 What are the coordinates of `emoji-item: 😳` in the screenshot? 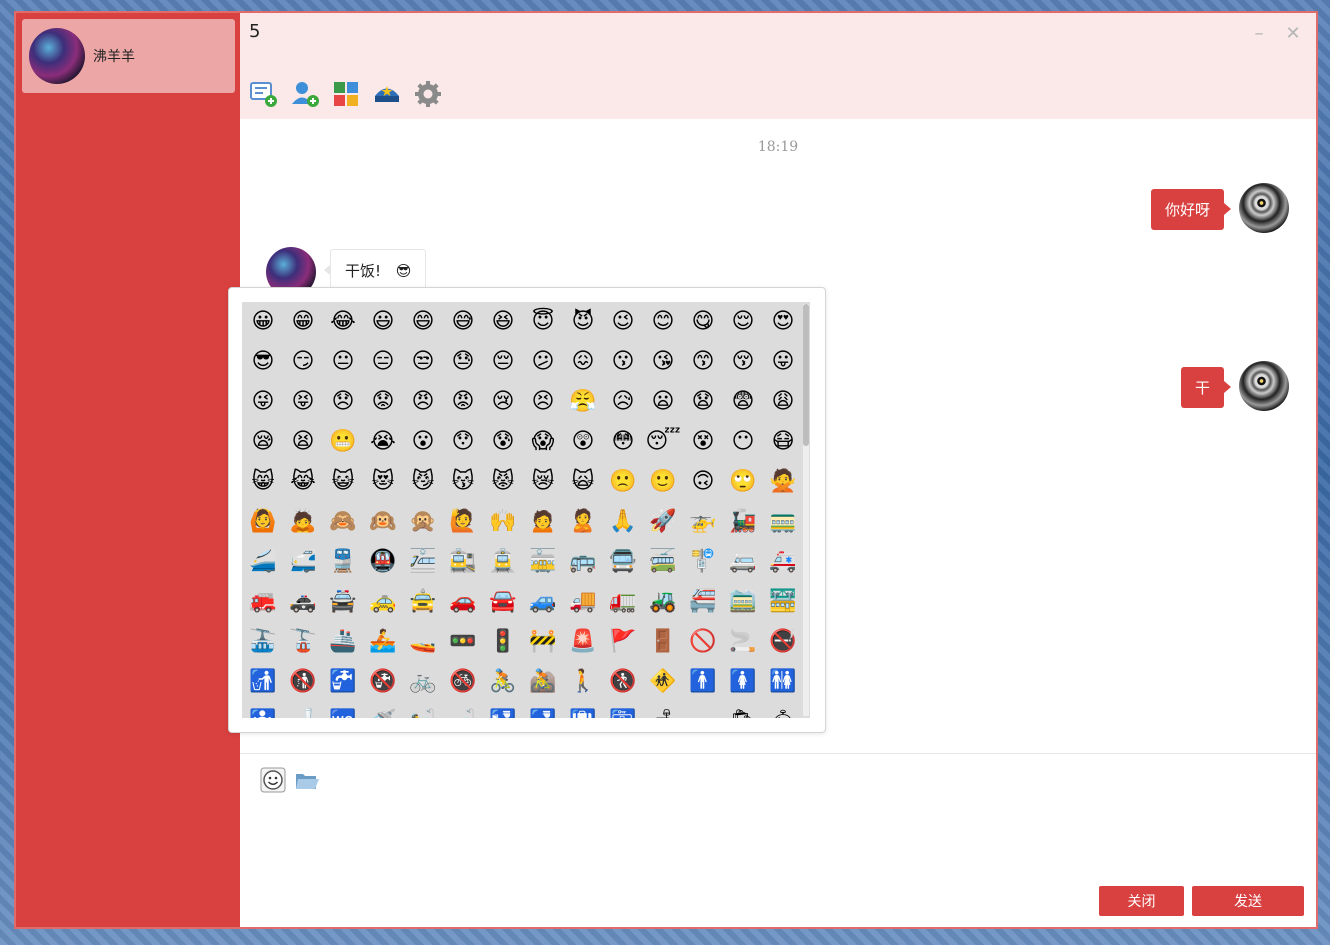 It's located at (623, 442).